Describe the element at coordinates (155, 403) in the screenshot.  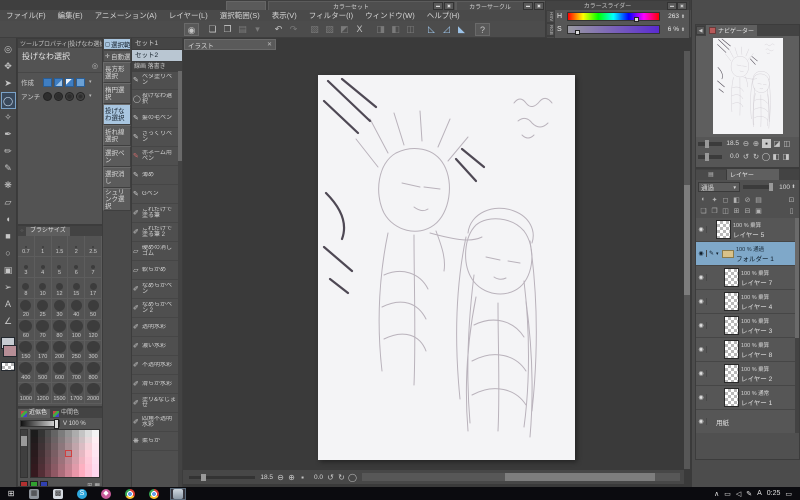
I see `subtool-item: ✐ 塗り&なじませ` at that location.